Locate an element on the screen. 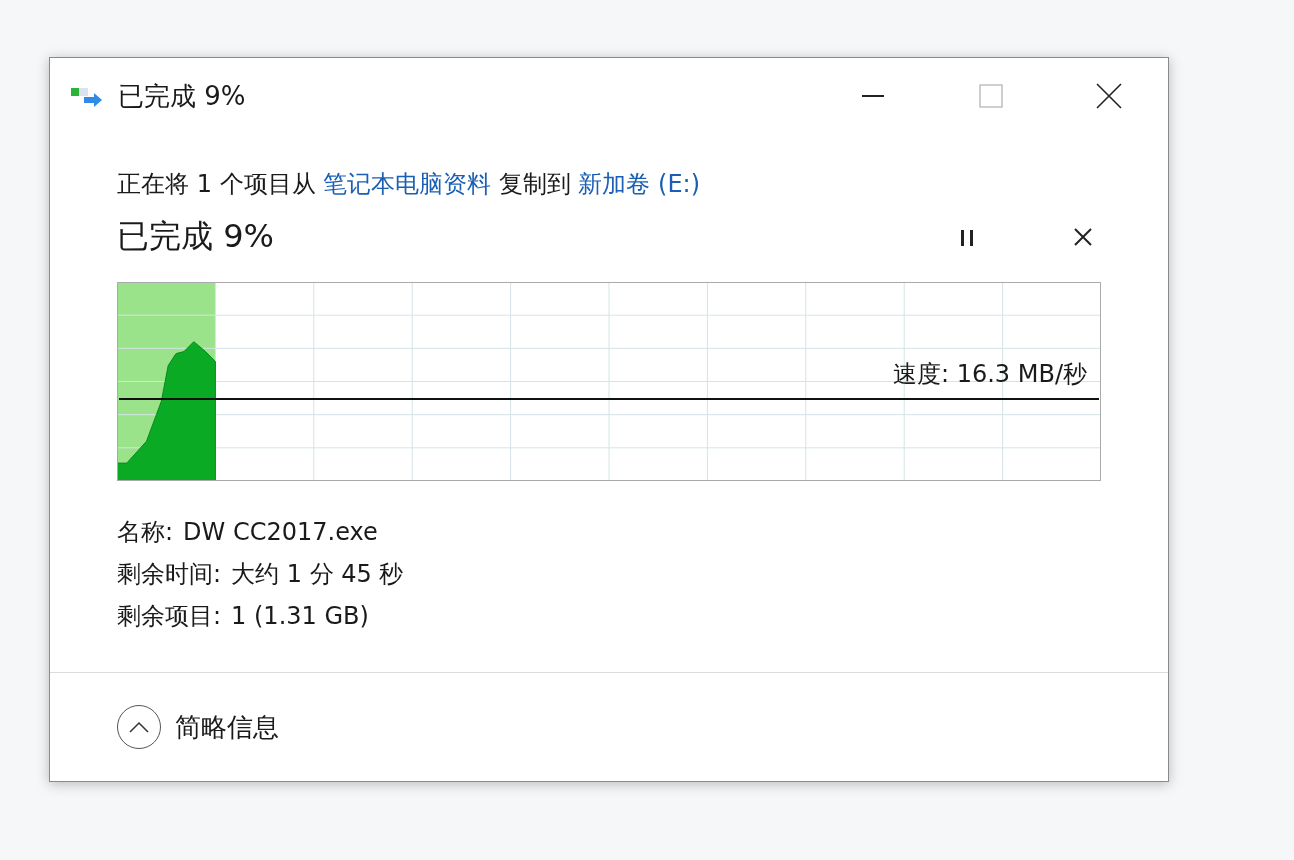  detail-value: 1 (1.31 GB) is located at coordinates (300, 616).